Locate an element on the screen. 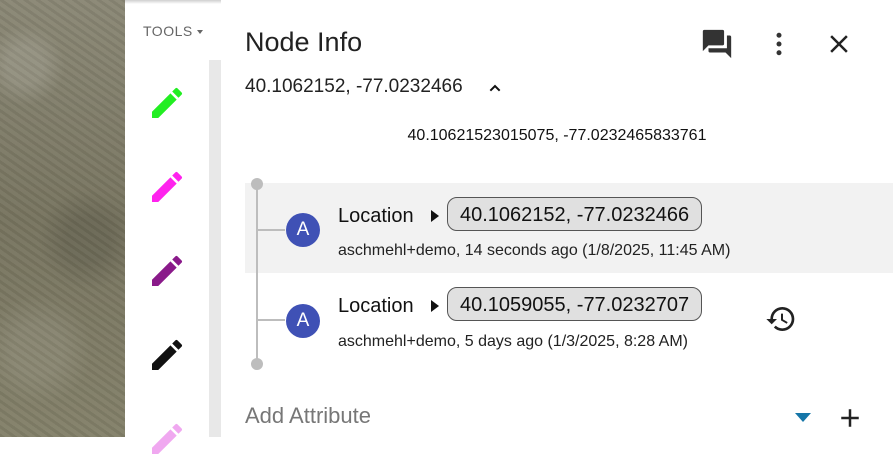  node-coordinates: 40.1062152, -77.0232466 is located at coordinates (354, 86).